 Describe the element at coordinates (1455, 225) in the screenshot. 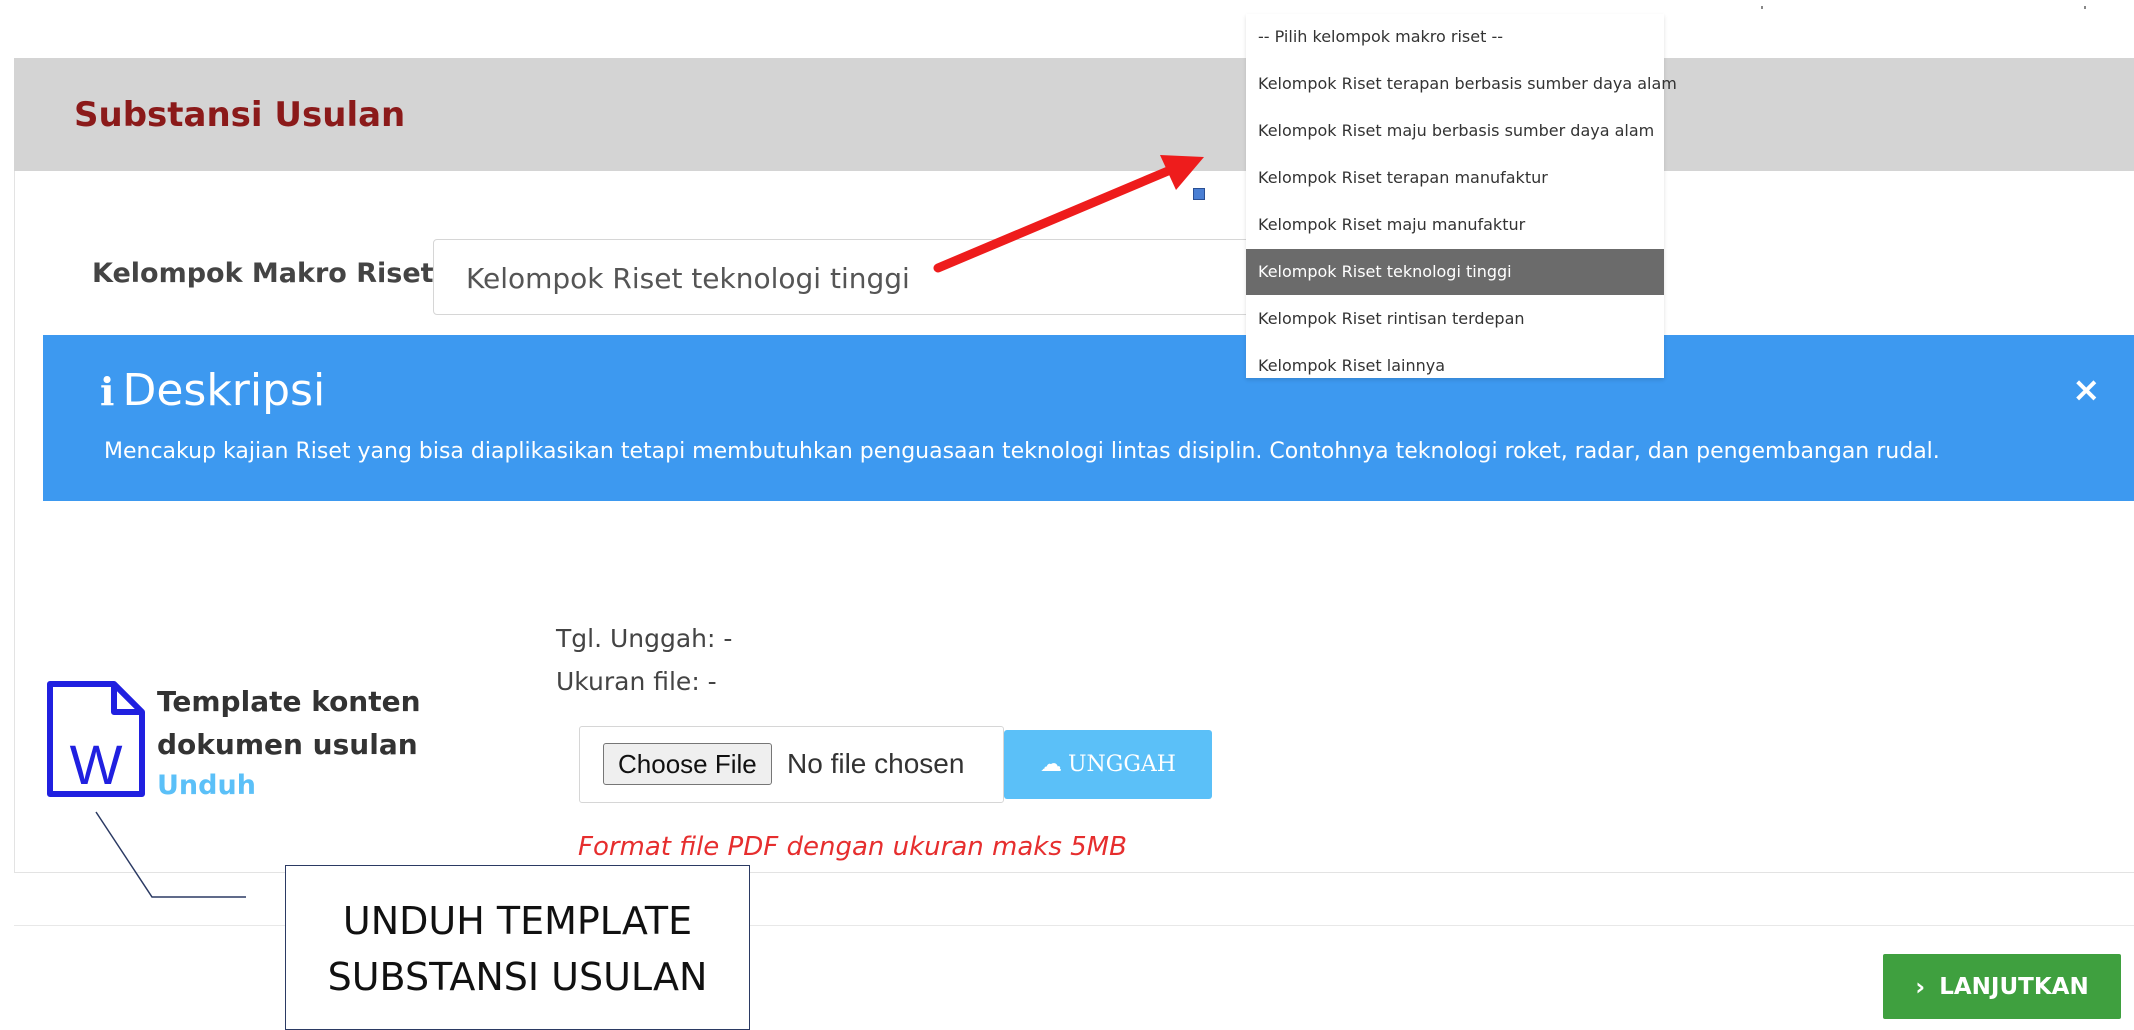

I see `dropdown-option: Kelompok Riset maju manufaktur` at that location.